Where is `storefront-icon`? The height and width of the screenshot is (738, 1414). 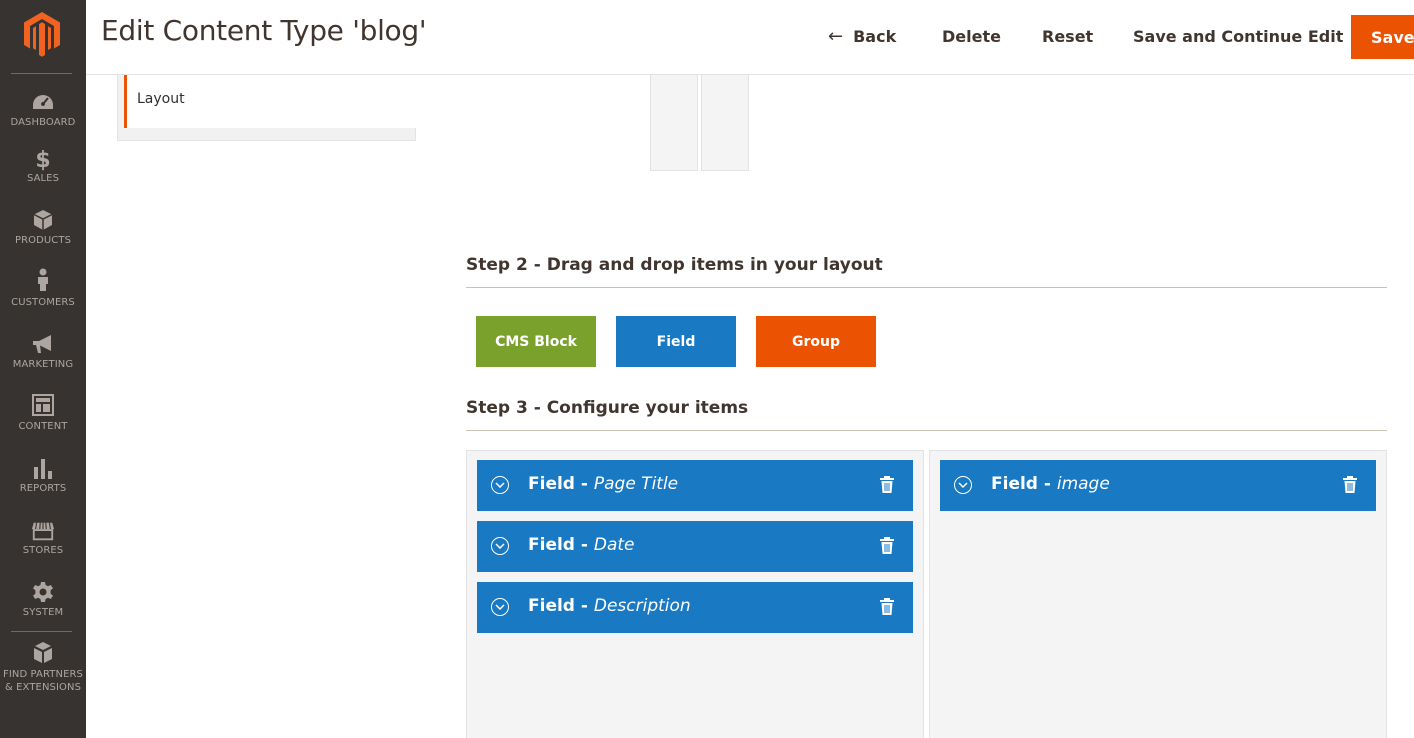 storefront-icon is located at coordinates (43, 531).